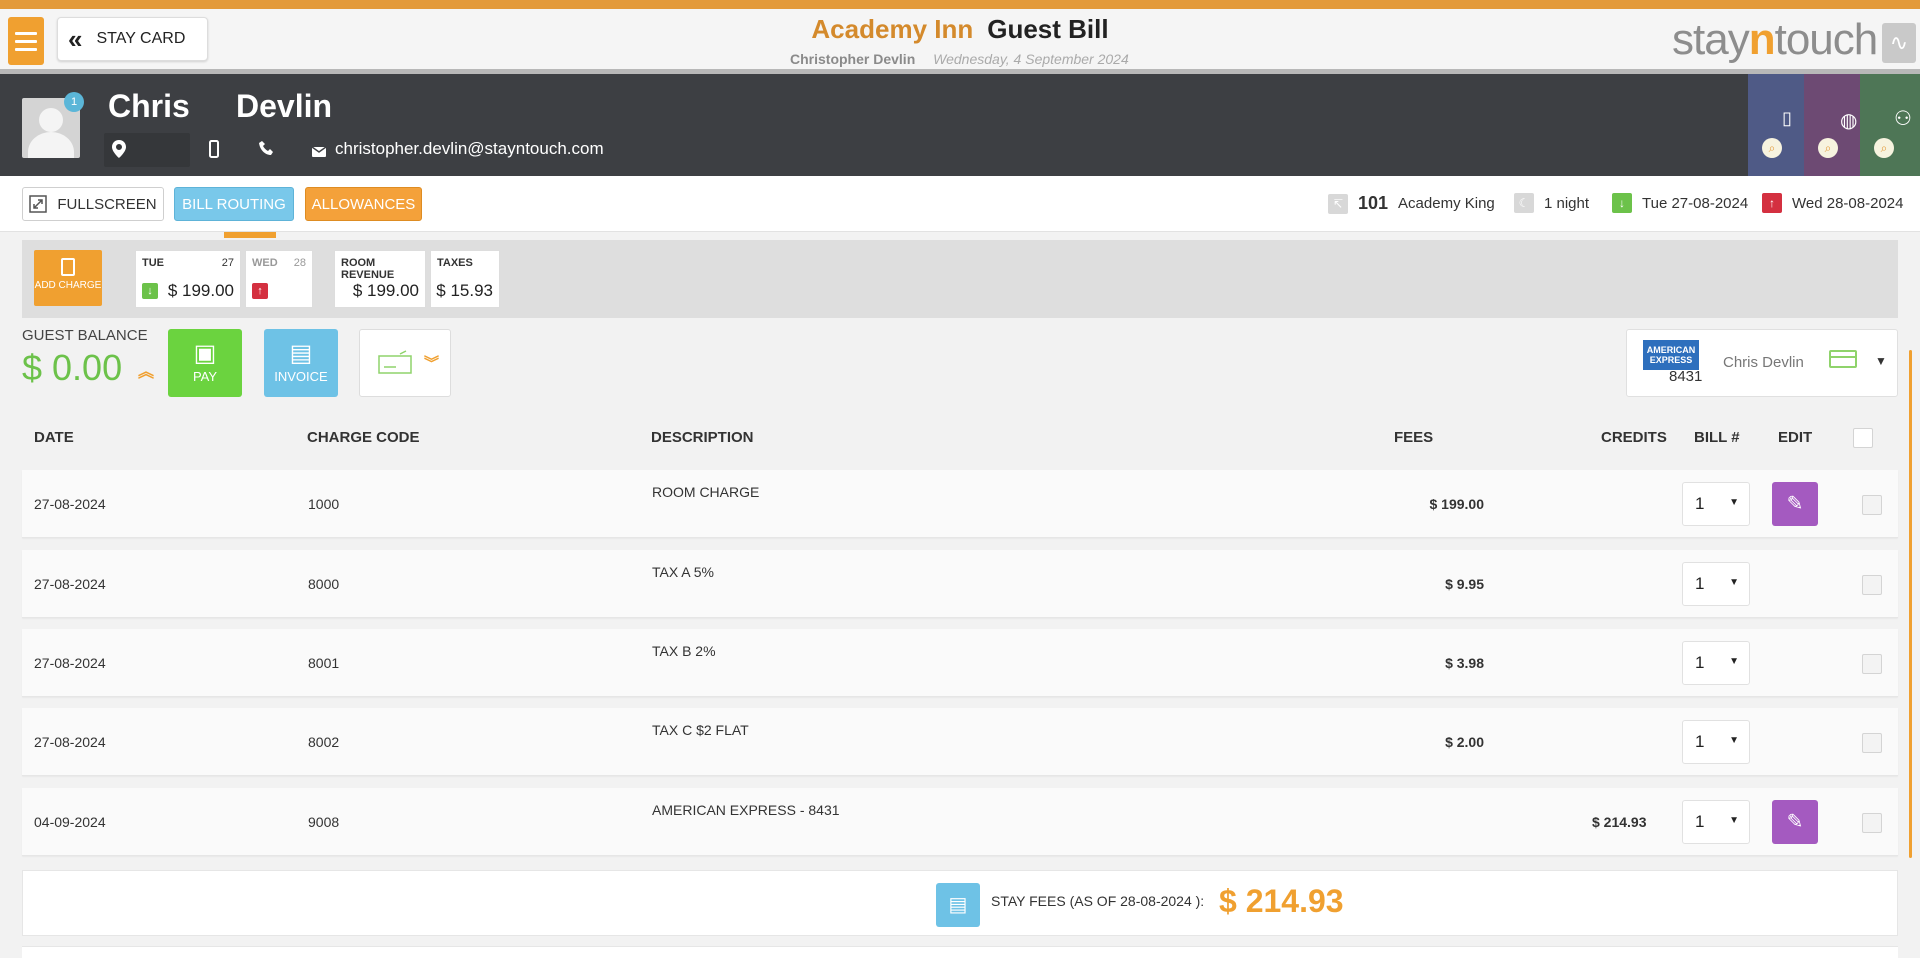 This screenshot has height=958, width=1920. I want to click on table-row: 27-08-2024 8001 TAX B 2% $ 3.98 1 ▼, so click(960, 663).